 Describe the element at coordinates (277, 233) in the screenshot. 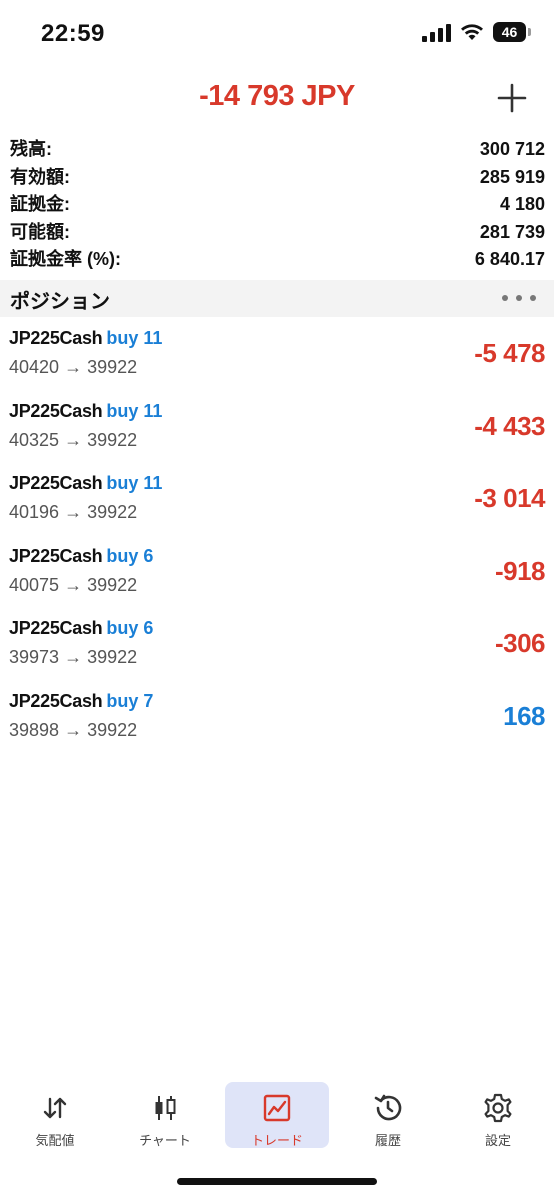

I see `summary-row-free-margin: 可能額: 281 739` at that location.